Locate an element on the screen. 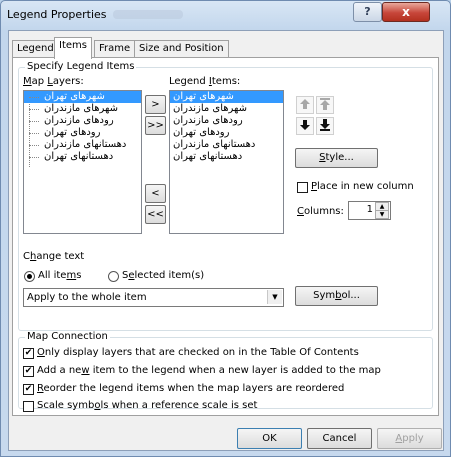  help-button: ? is located at coordinates (367, 12).